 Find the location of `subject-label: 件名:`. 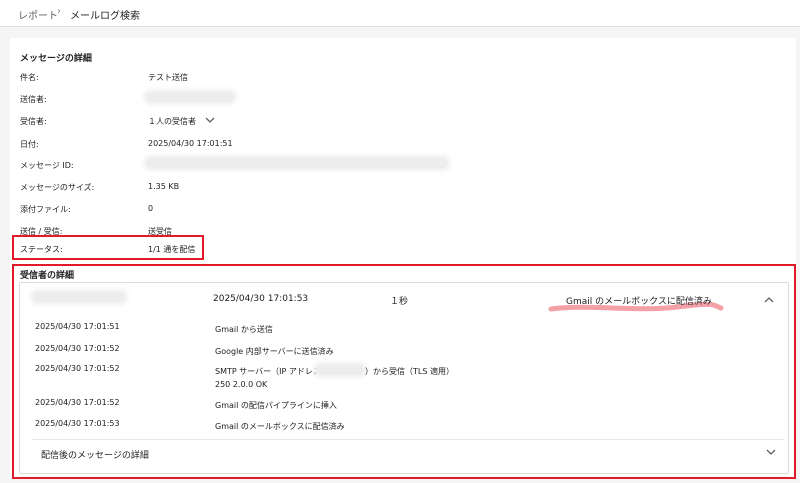

subject-label: 件名: is located at coordinates (29, 77).